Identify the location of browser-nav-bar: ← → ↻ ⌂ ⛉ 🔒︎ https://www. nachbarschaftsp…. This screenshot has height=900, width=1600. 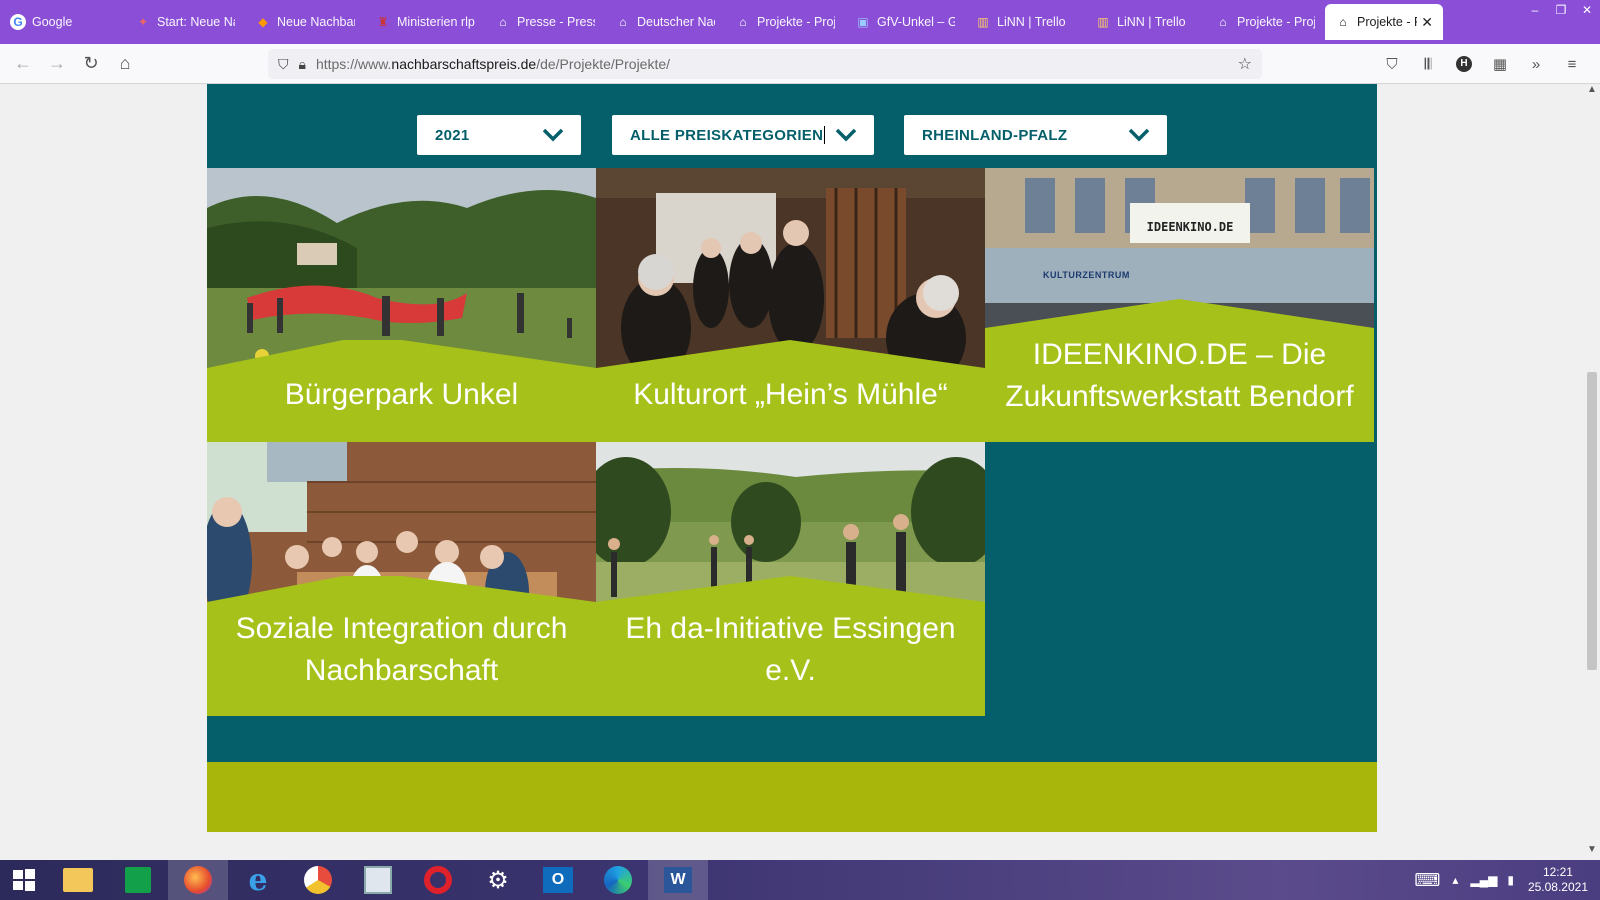
(800, 64).